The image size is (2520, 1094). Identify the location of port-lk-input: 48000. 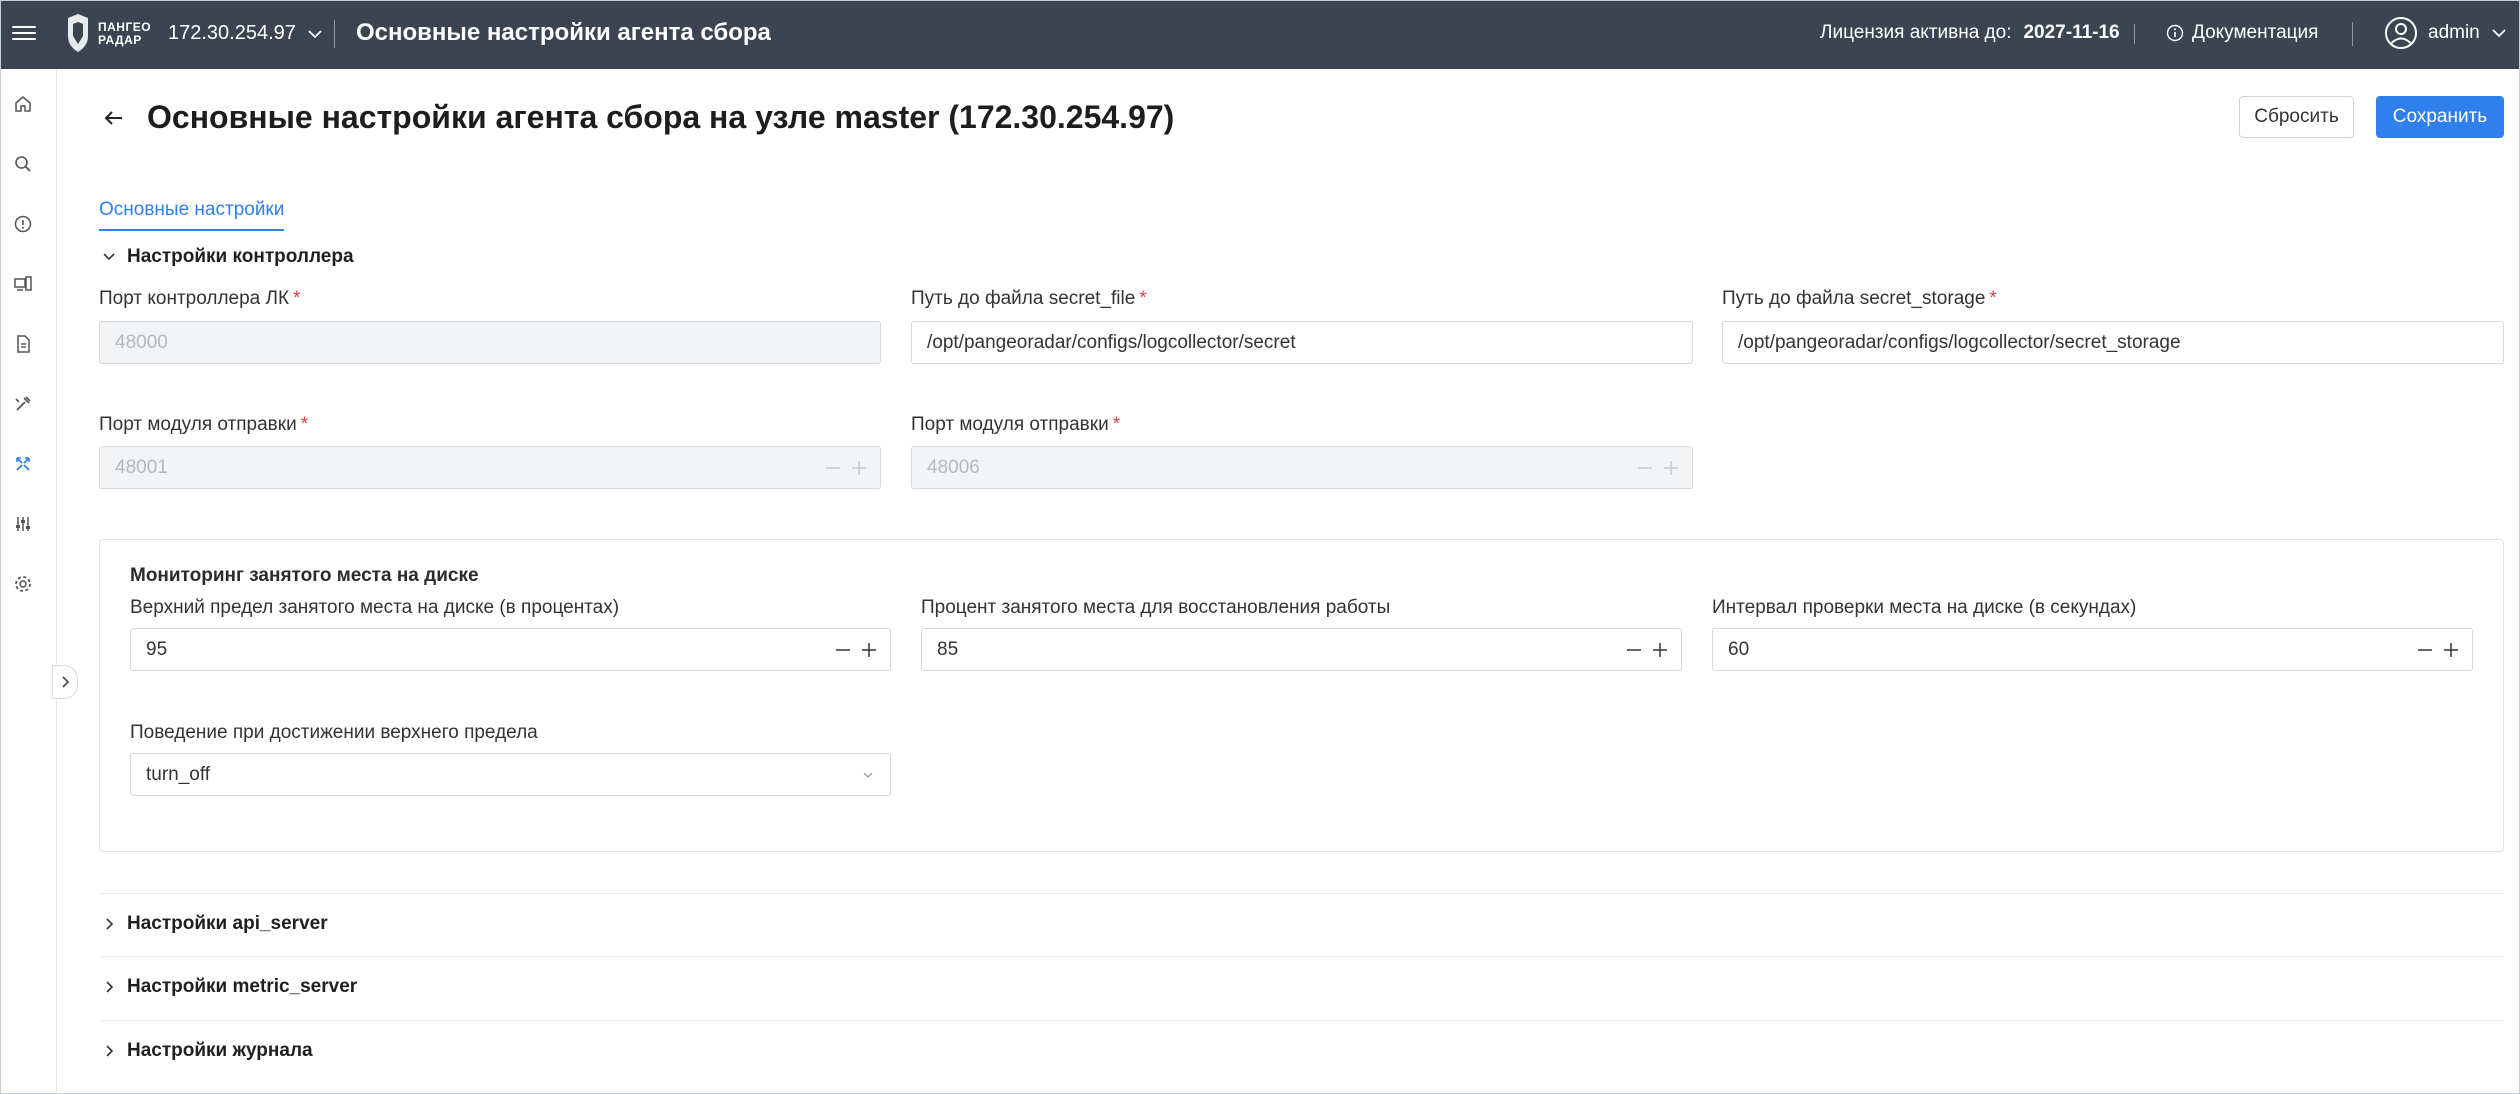
(490, 342).